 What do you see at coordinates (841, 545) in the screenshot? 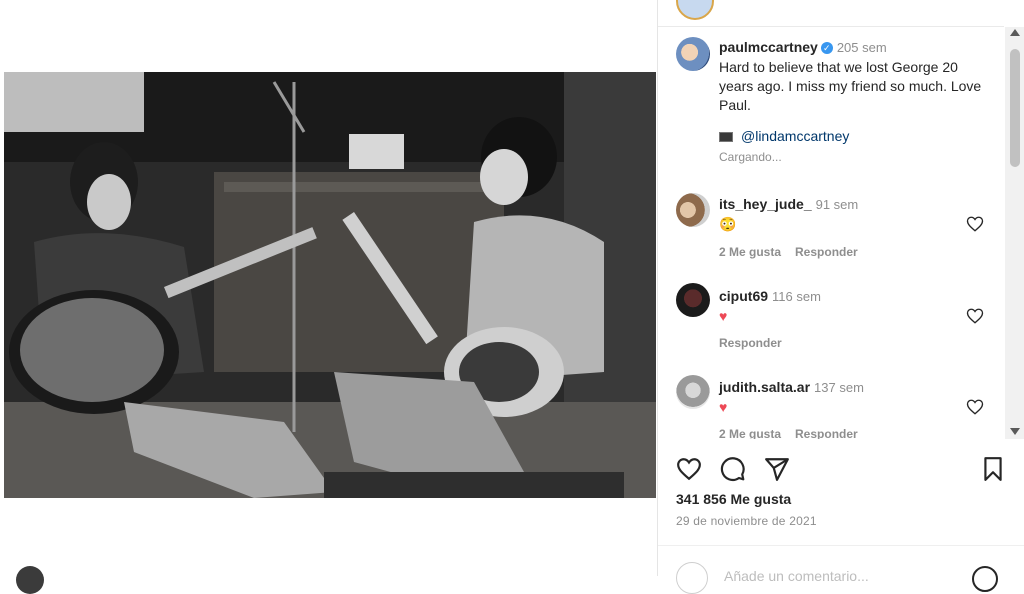
I see `divider` at bounding box center [841, 545].